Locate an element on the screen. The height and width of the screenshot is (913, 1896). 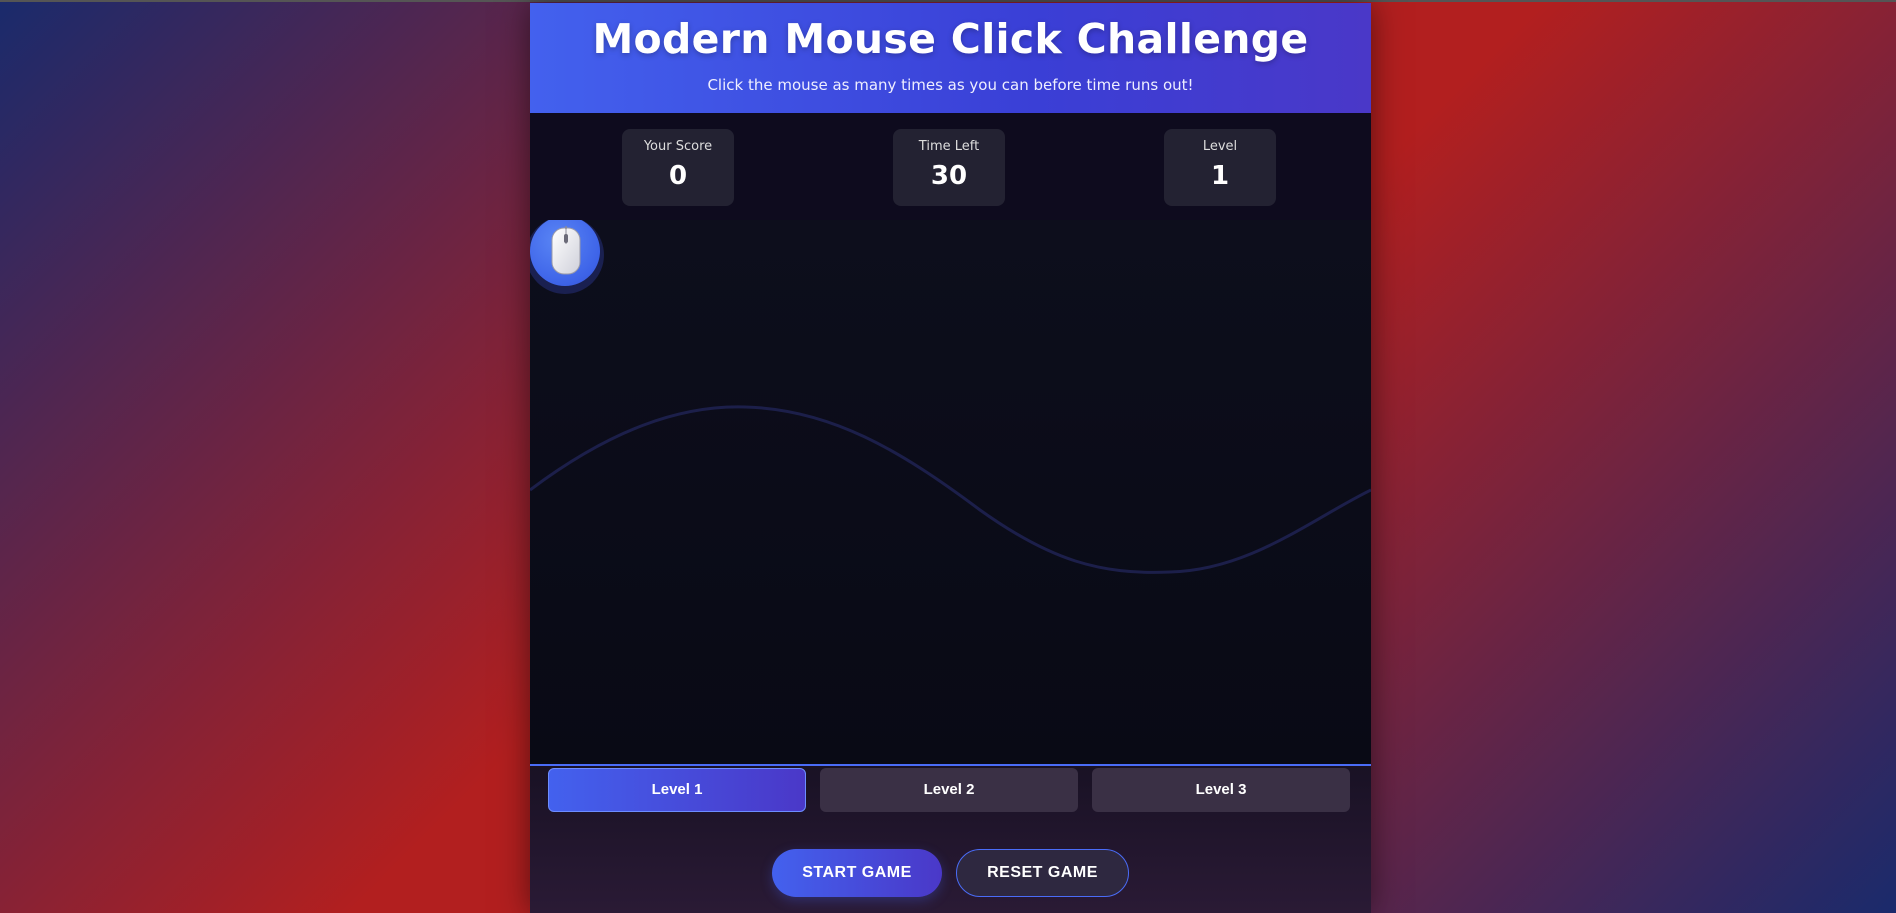
stats-bar: Your Score 0 Time Left 30 Level 1 is located at coordinates (950, 166).